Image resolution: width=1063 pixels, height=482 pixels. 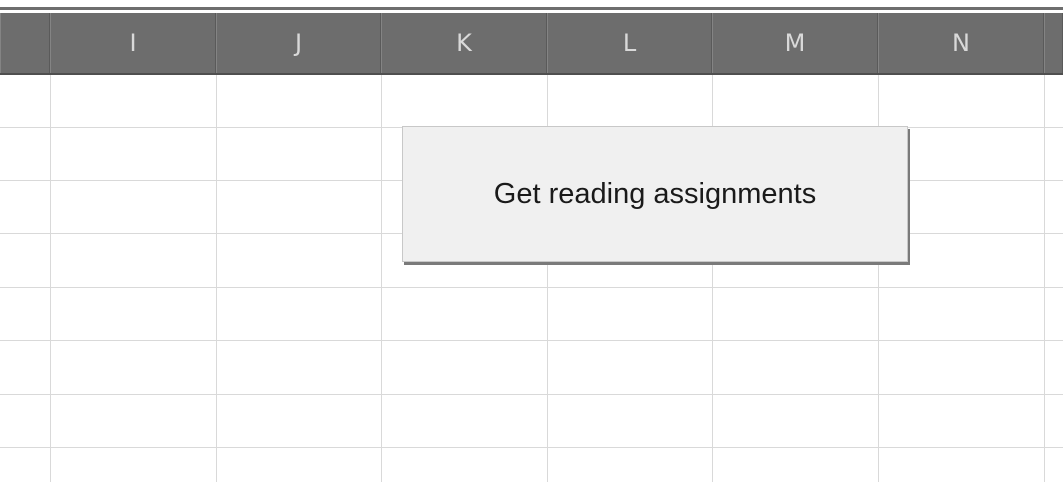 I want to click on button-label: Get reading assignments, so click(x=655, y=193).